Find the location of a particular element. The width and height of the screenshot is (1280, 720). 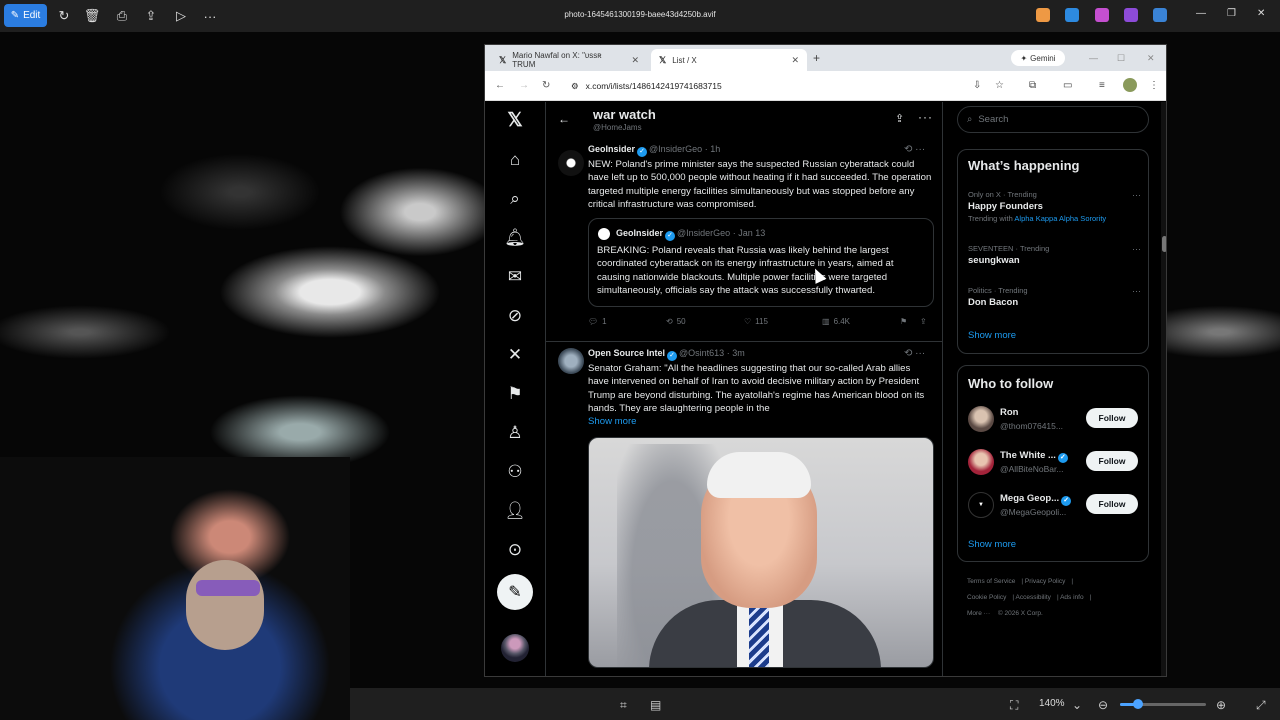

install-icon: ⇩ is located at coordinates (977, 85).